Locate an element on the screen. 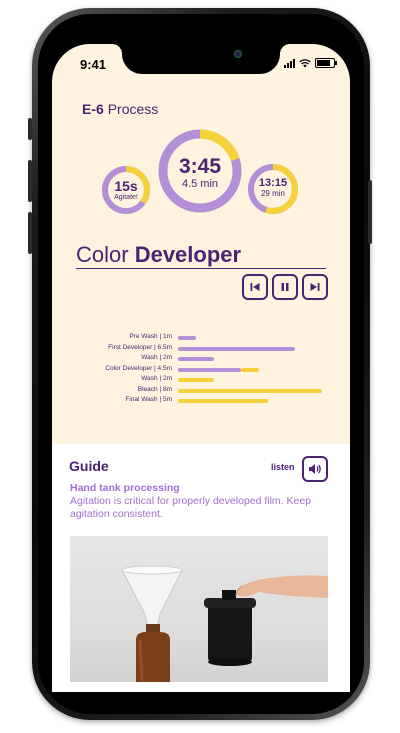  skip-previous-icon is located at coordinates (255, 287).